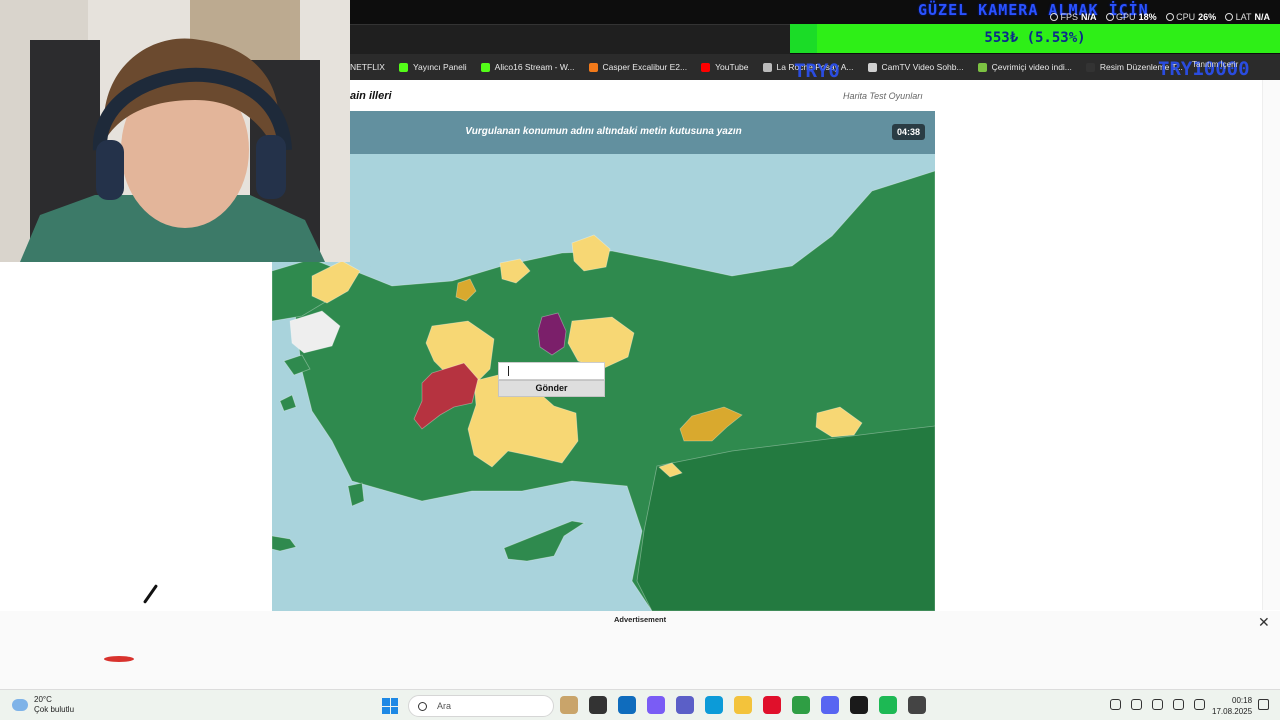 Image resolution: width=1280 pixels, height=720 pixels. I want to click on cloud-icon, so click(20, 705).